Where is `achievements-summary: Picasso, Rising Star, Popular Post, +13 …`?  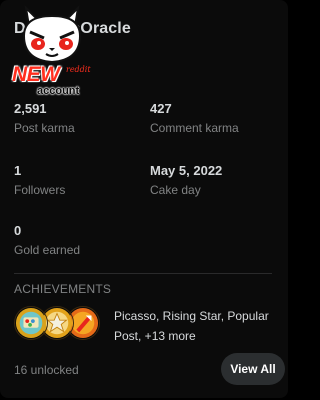 achievements-summary: Picasso, Rising Star, Popular Post, +13 … is located at coordinates (191, 326).